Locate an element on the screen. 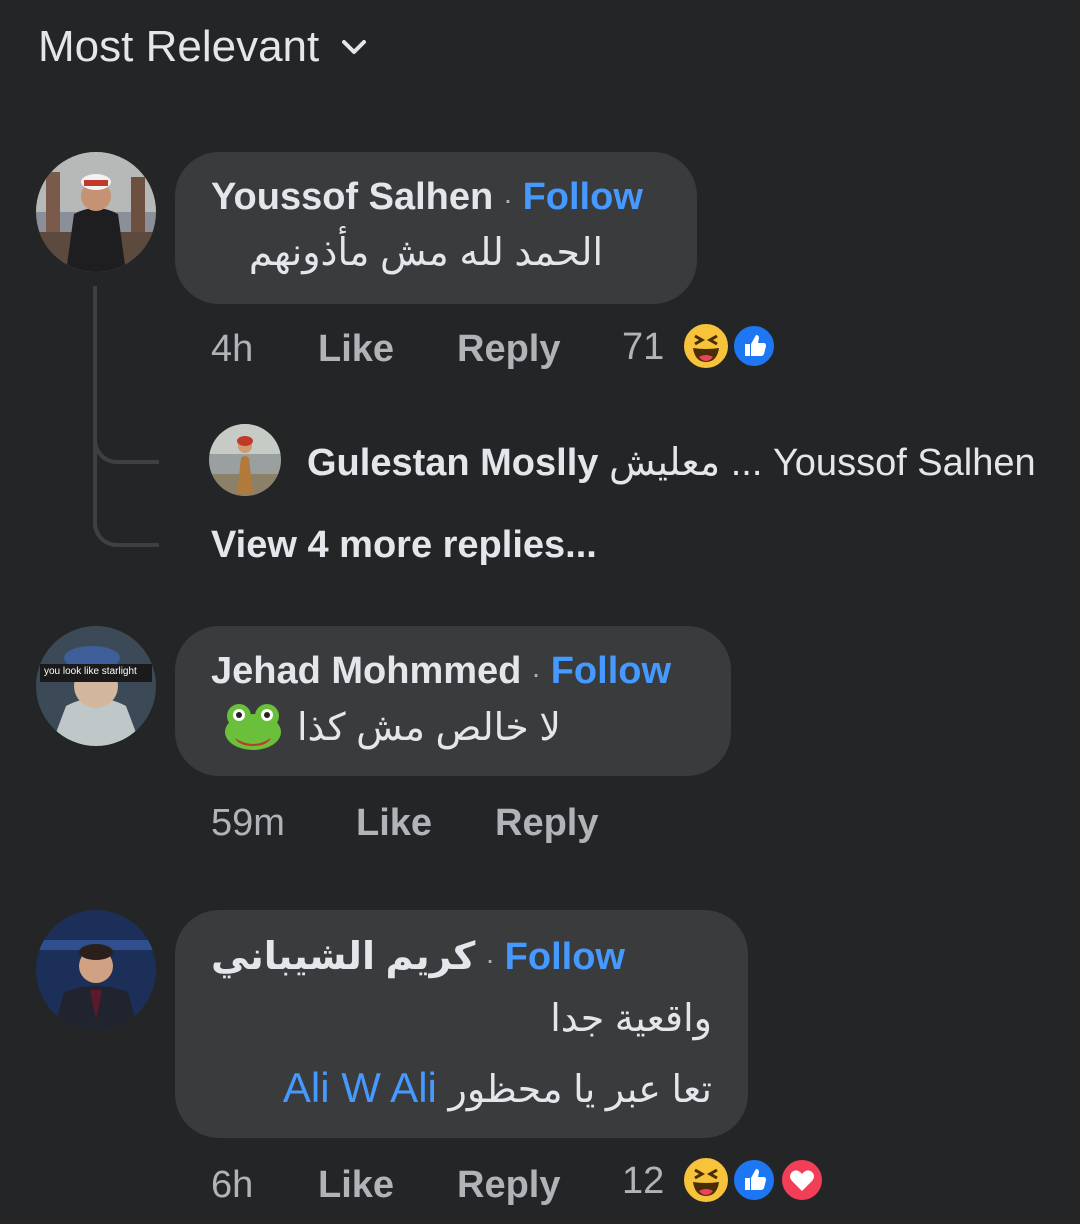  comment-time: 6h is located at coordinates (232, 1185).